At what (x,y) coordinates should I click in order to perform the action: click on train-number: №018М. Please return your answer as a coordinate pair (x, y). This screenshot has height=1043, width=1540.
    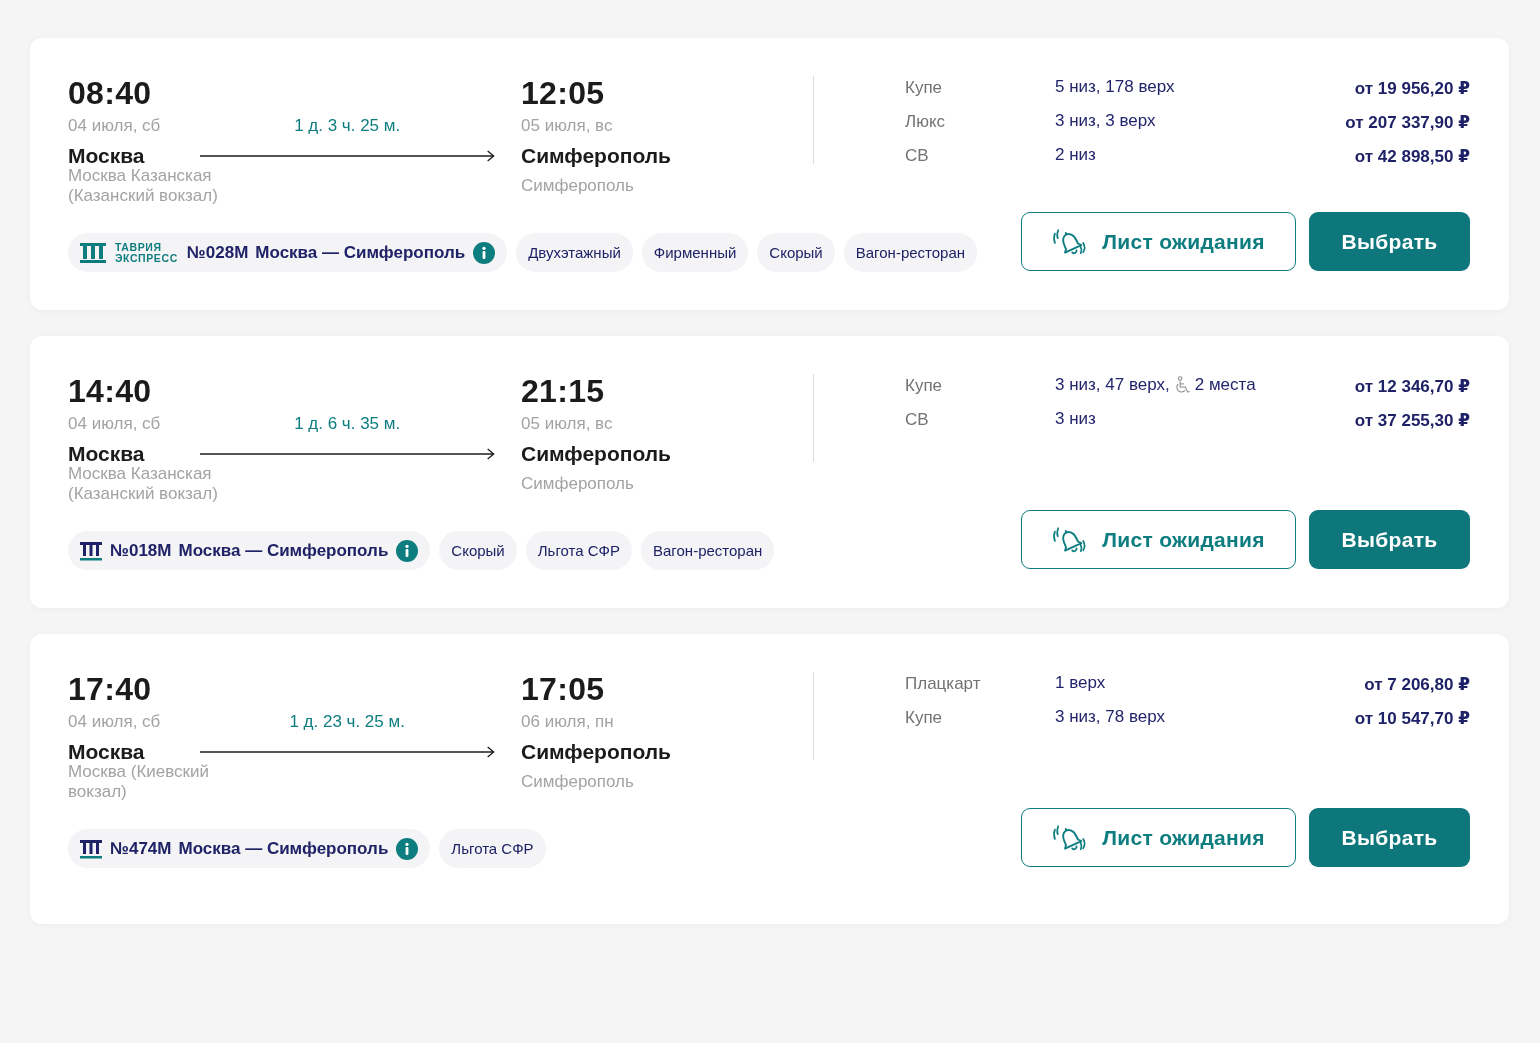
    Looking at the image, I should click on (141, 550).